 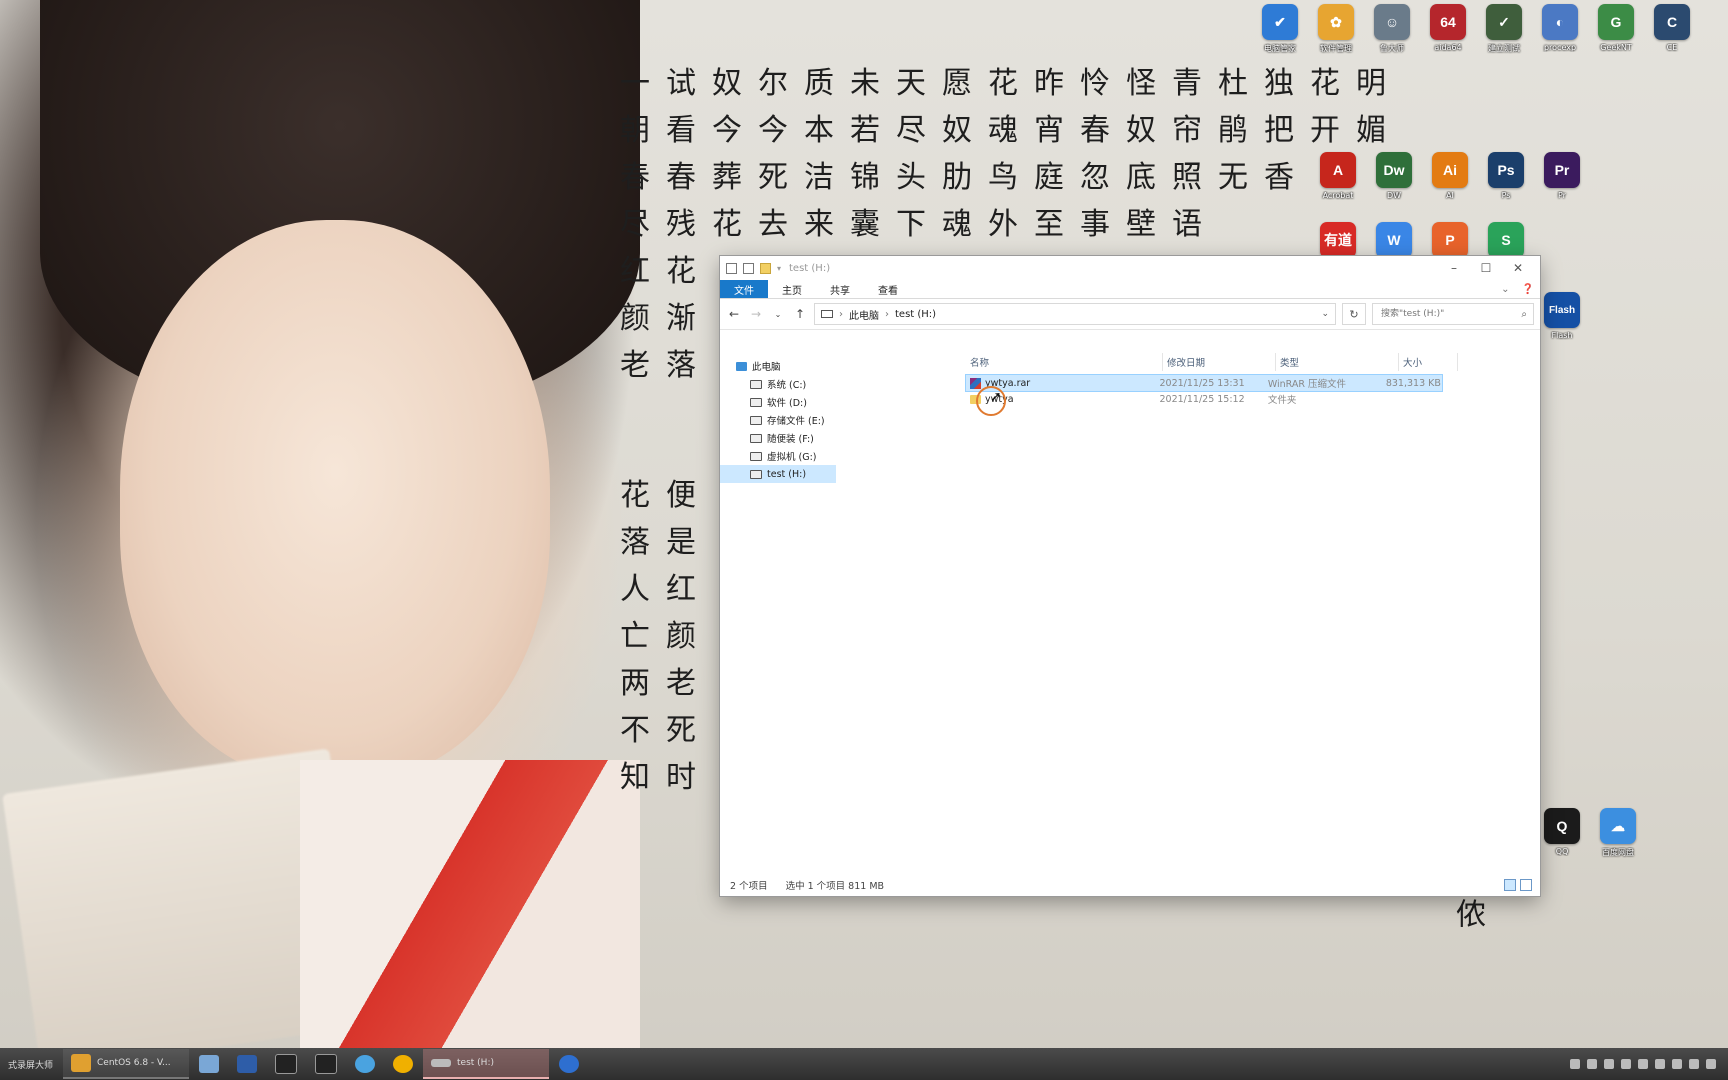 What do you see at coordinates (792, 289) in the screenshot?
I see `tab-home: 主页` at bounding box center [792, 289].